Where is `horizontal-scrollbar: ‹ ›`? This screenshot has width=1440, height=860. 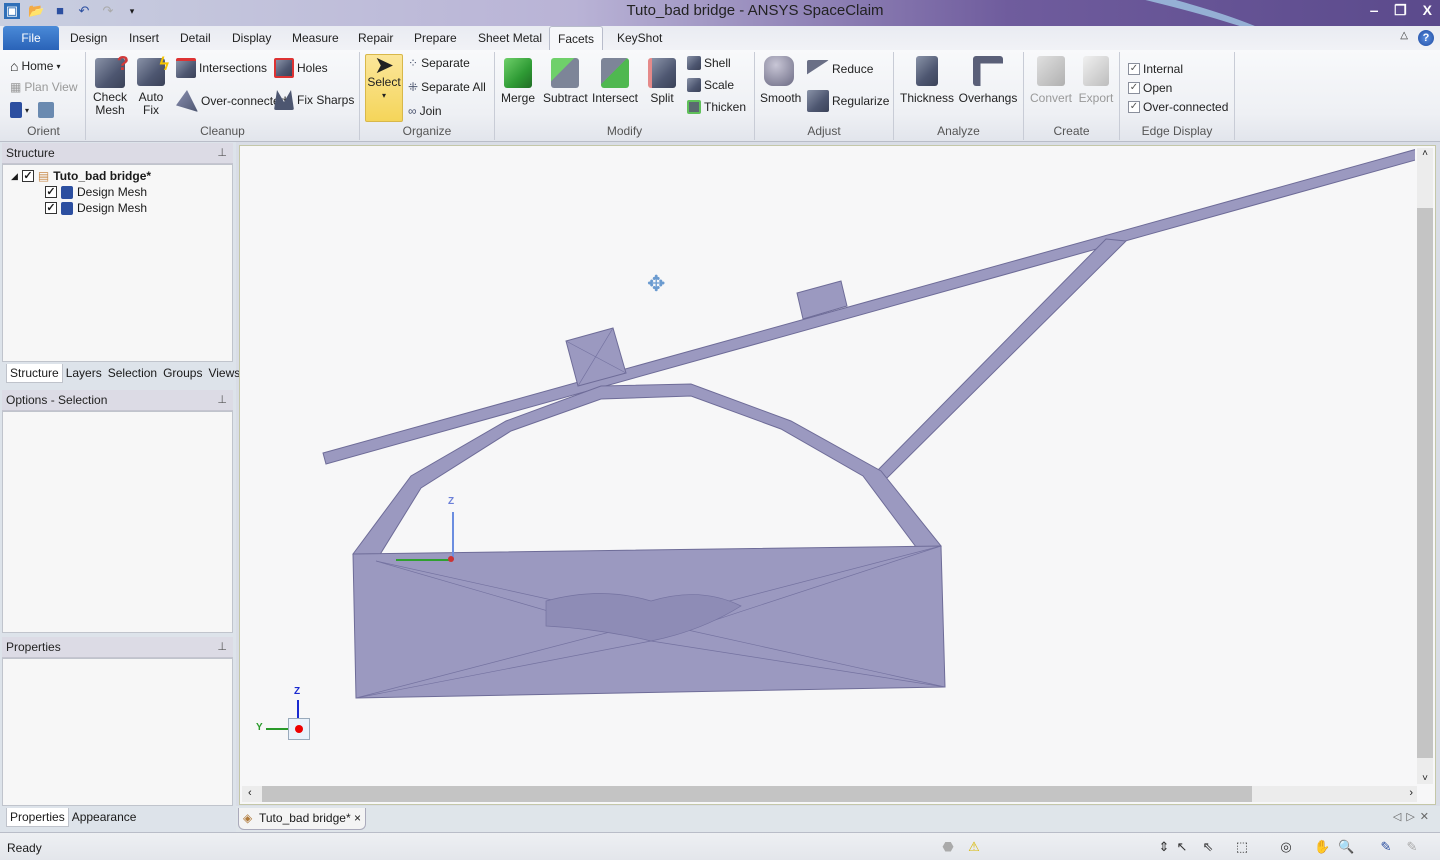
horizontal-scrollbar: ‹ › is located at coordinates (829, 794).